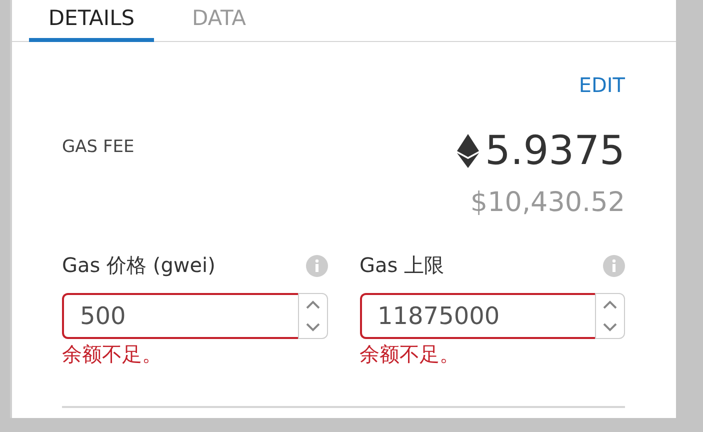 The height and width of the screenshot is (432, 703). Describe the element at coordinates (555, 151) in the screenshot. I see `gas-fee-amount: 5.9375` at that location.